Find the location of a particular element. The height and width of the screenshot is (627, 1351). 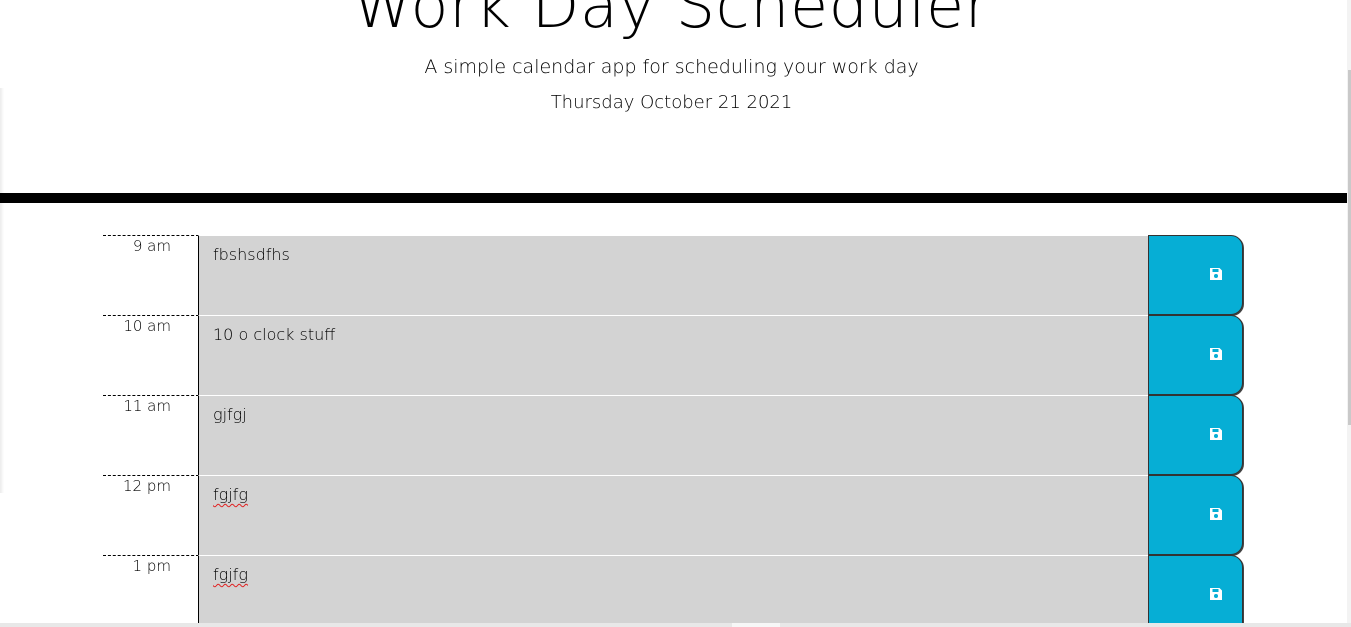

time-block-row: 12 pm fgjfg is located at coordinates (673, 515).